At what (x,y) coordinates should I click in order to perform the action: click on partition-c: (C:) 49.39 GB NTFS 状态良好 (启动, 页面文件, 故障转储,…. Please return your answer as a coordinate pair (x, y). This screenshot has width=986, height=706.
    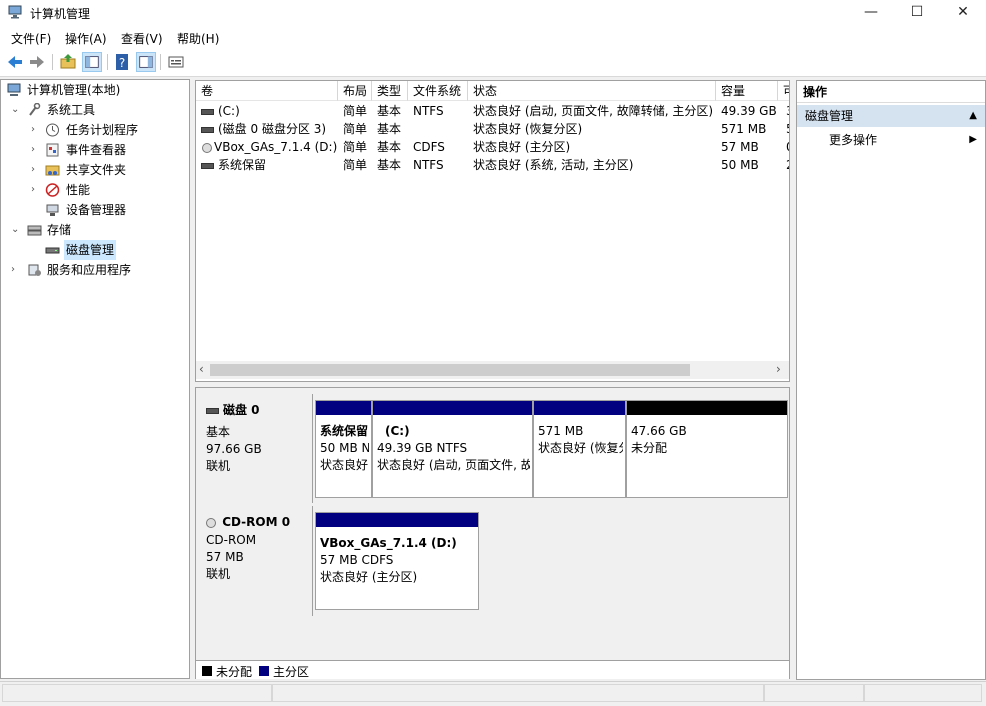
    Looking at the image, I should click on (452, 449).